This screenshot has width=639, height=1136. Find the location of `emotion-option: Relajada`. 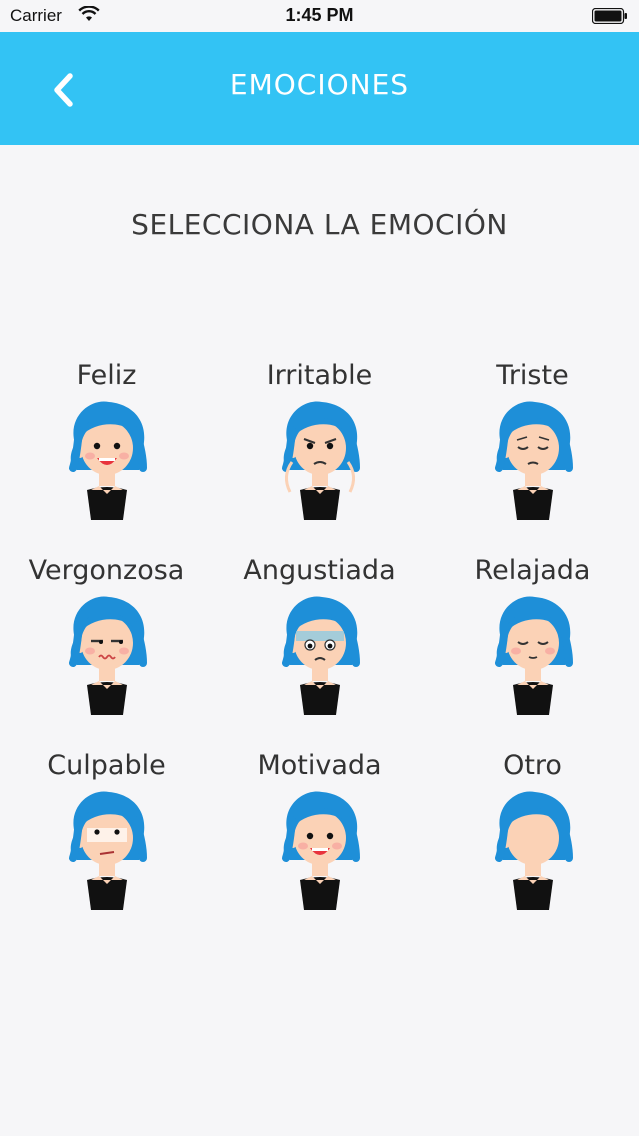

emotion-option: Relajada is located at coordinates (532, 650).